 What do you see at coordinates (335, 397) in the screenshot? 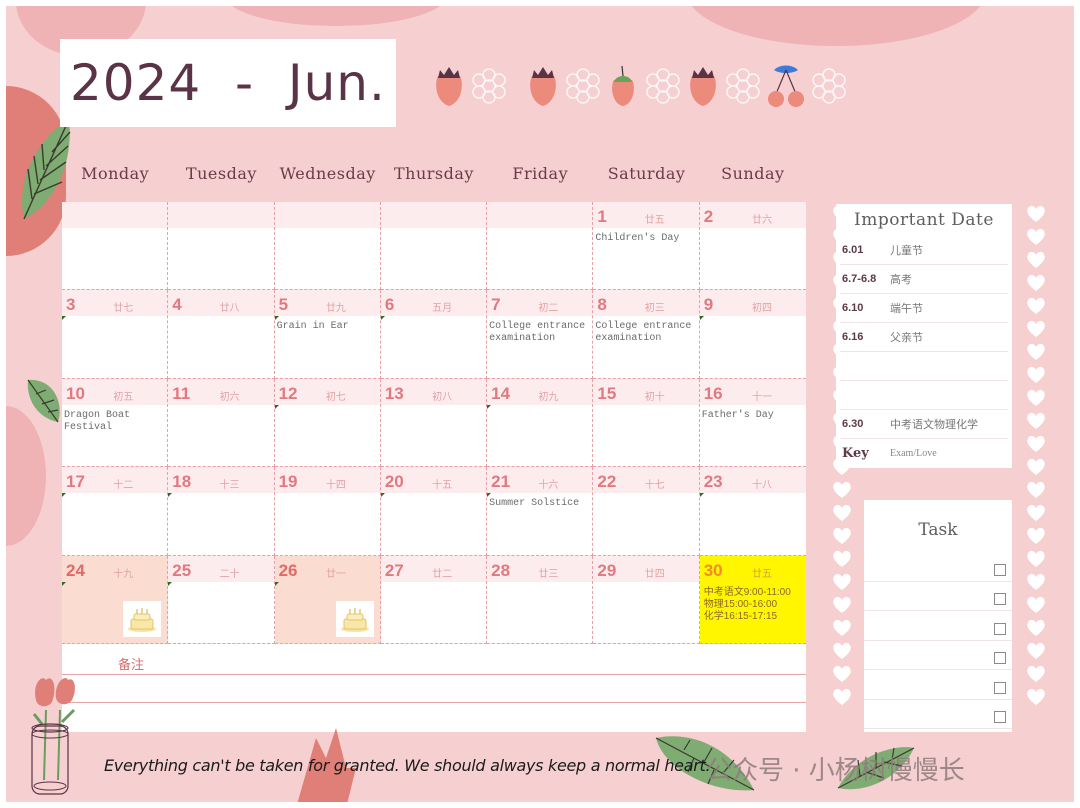
I see `lunar-date: 初七` at bounding box center [335, 397].